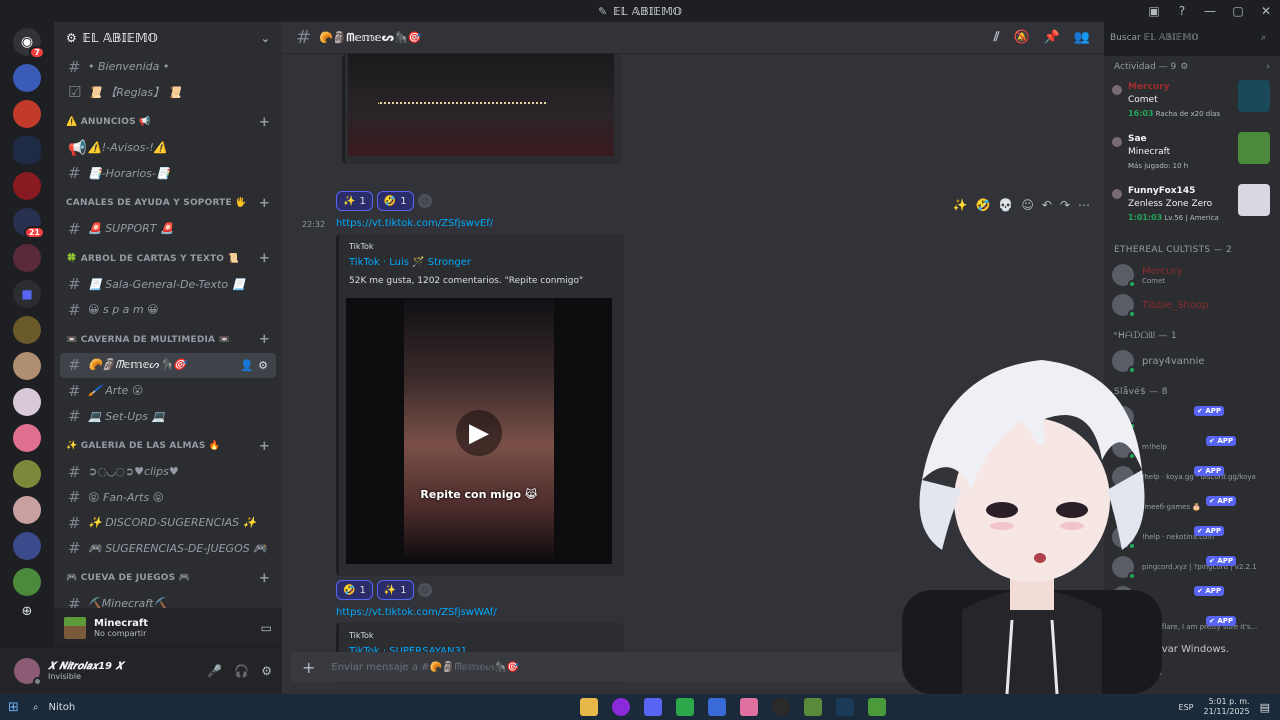 This screenshot has width=1280, height=720. Describe the element at coordinates (168, 417) in the screenshot. I see `channel-item: # 💻 Set-Ups 💻` at that location.